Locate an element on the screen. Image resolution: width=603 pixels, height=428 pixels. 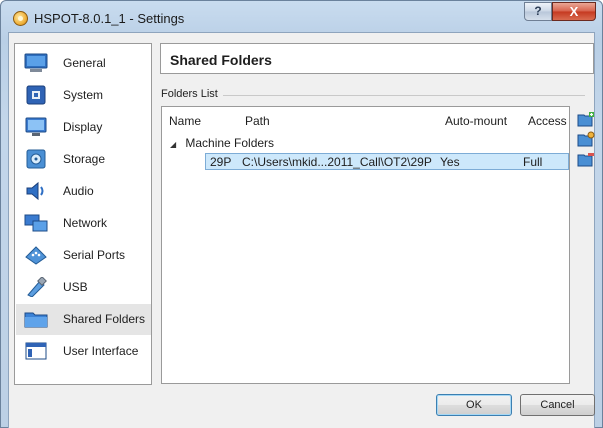
cell-access: Full is located at coordinates (533, 162).